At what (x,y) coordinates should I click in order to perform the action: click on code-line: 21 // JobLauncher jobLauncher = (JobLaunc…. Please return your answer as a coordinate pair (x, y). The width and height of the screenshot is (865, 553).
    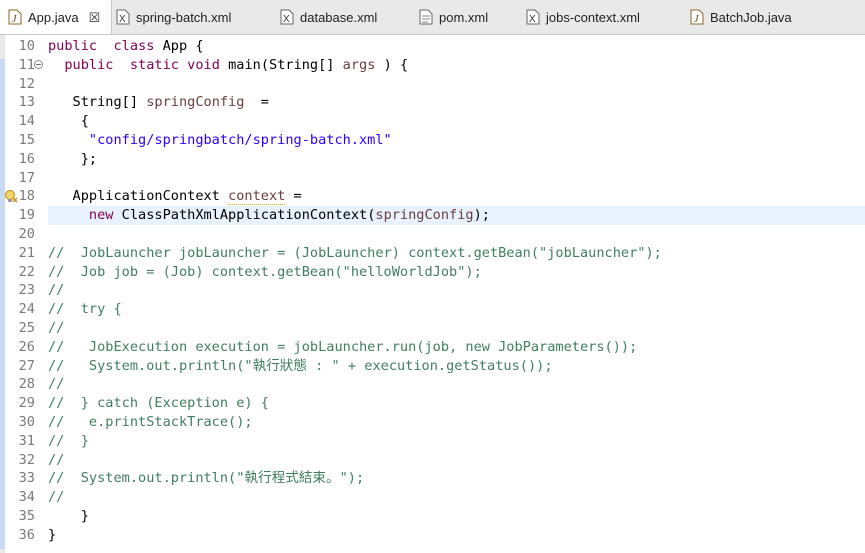
    Looking at the image, I should click on (432, 253).